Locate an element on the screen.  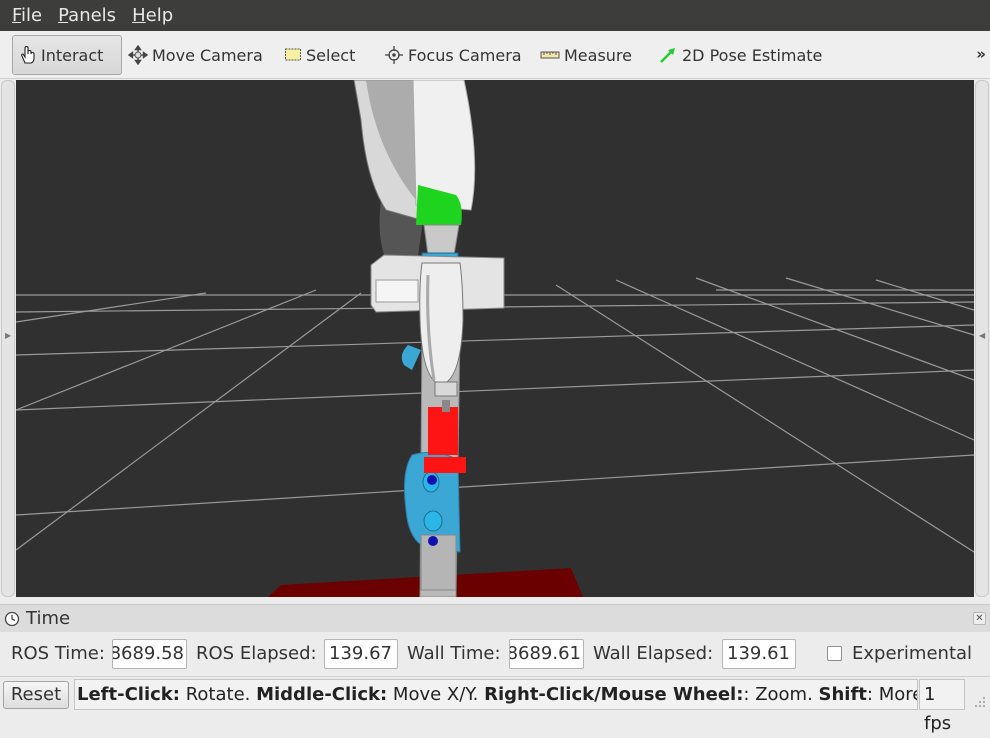
wall-time-value: 8689.61 is located at coordinates (545, 653).